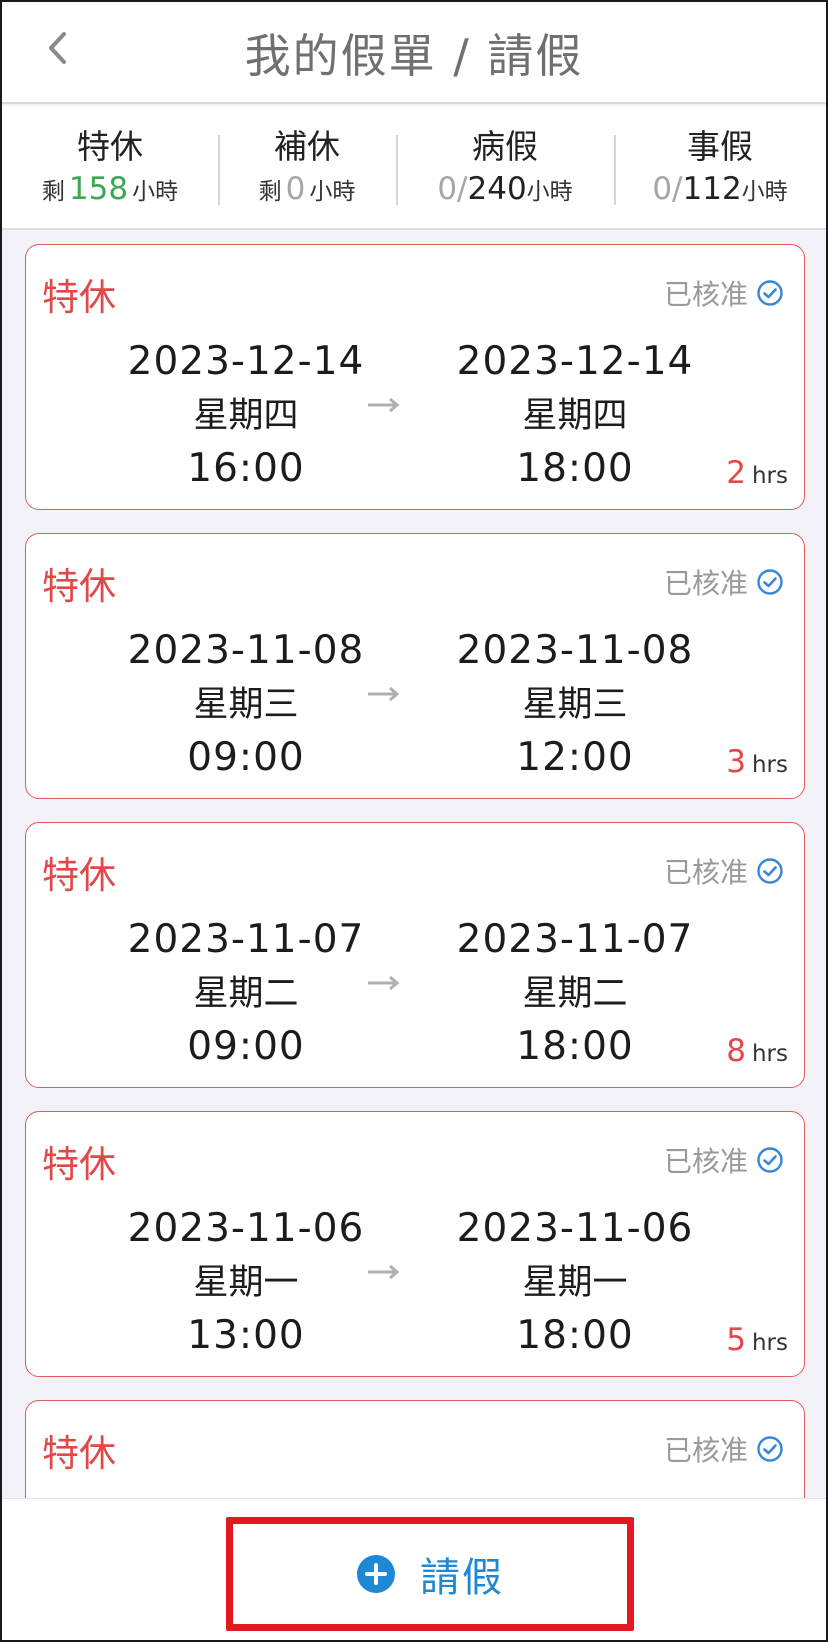 This screenshot has height=1642, width=828. What do you see at coordinates (575, 939) in the screenshot?
I see `end-date: 2023-11-07` at bounding box center [575, 939].